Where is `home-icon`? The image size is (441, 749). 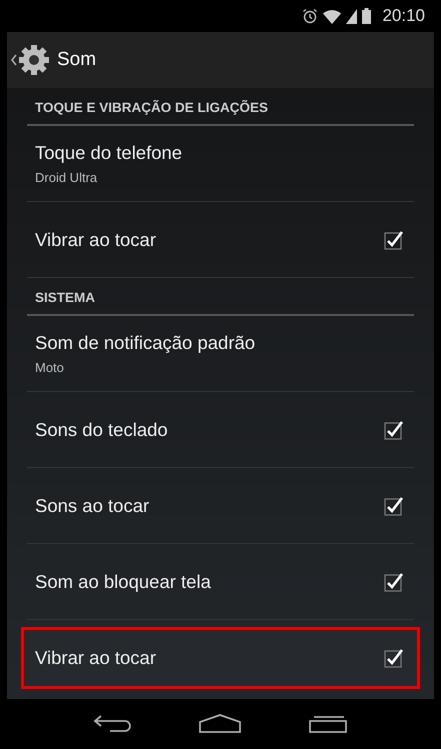
home-icon is located at coordinates (220, 724).